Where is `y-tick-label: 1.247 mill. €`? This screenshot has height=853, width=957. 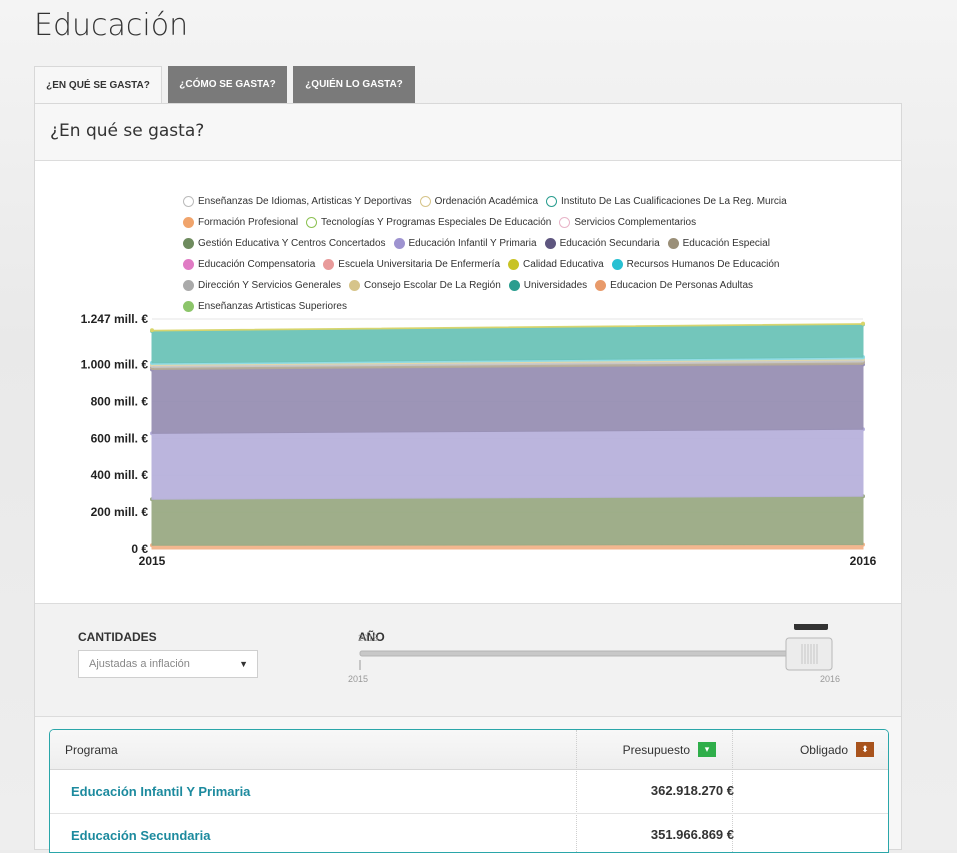 y-tick-label: 1.247 mill. € is located at coordinates (115, 319).